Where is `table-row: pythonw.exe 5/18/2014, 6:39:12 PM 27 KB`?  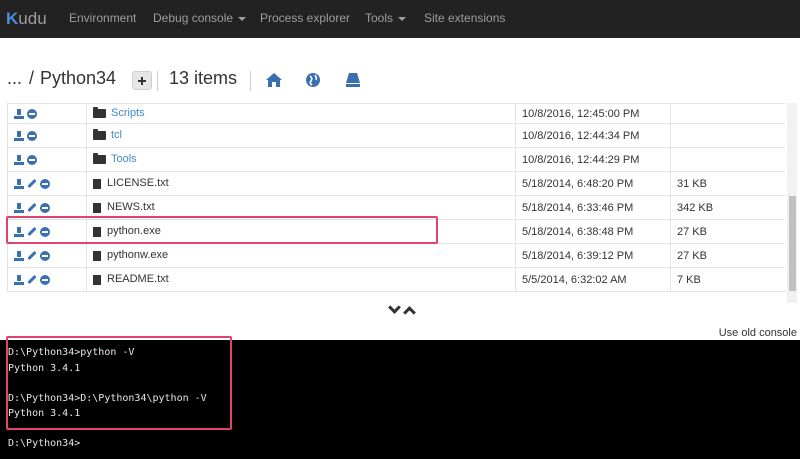
table-row: pythonw.exe 5/18/2014, 6:39:12 PM 27 KB is located at coordinates (396, 255).